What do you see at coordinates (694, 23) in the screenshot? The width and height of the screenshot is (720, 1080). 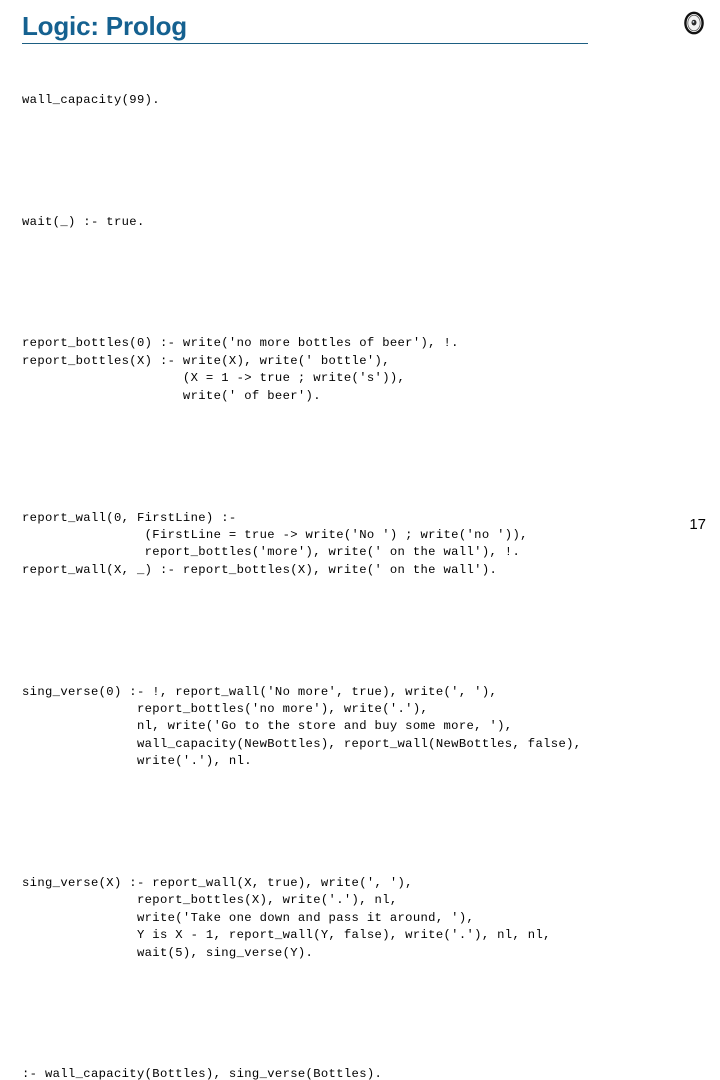 I see `disc-icon` at bounding box center [694, 23].